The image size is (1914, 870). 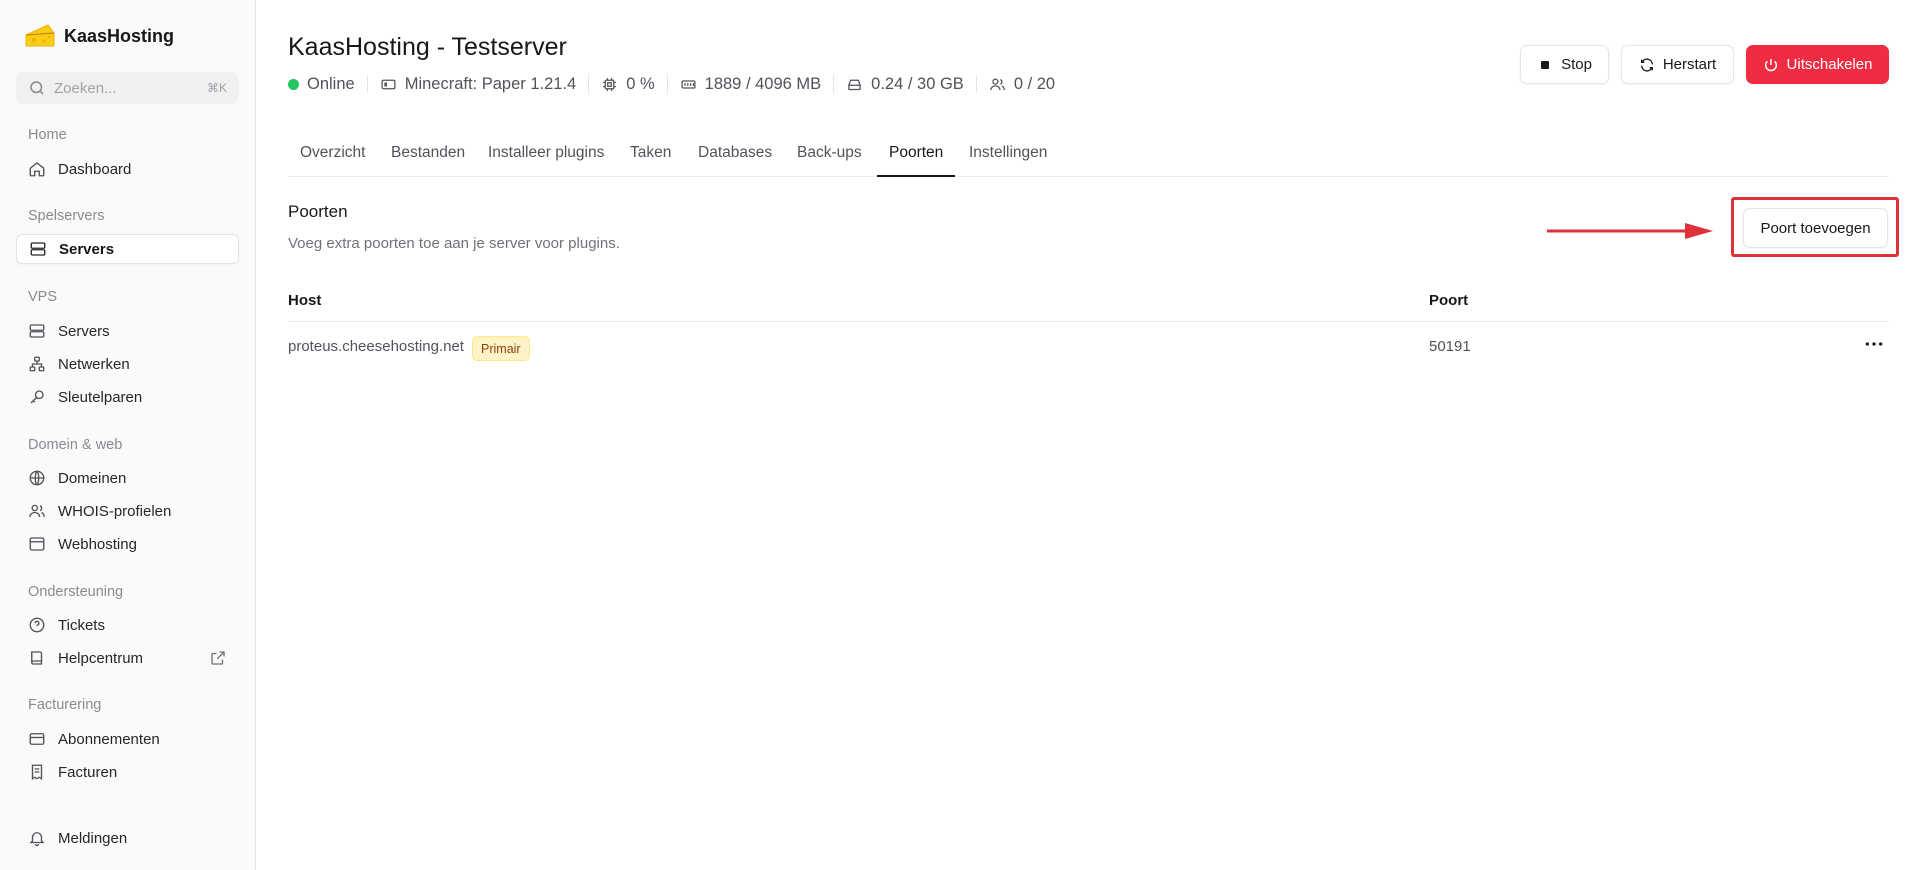 I want to click on sidebar-item-label: Webhosting, so click(x=97, y=544).